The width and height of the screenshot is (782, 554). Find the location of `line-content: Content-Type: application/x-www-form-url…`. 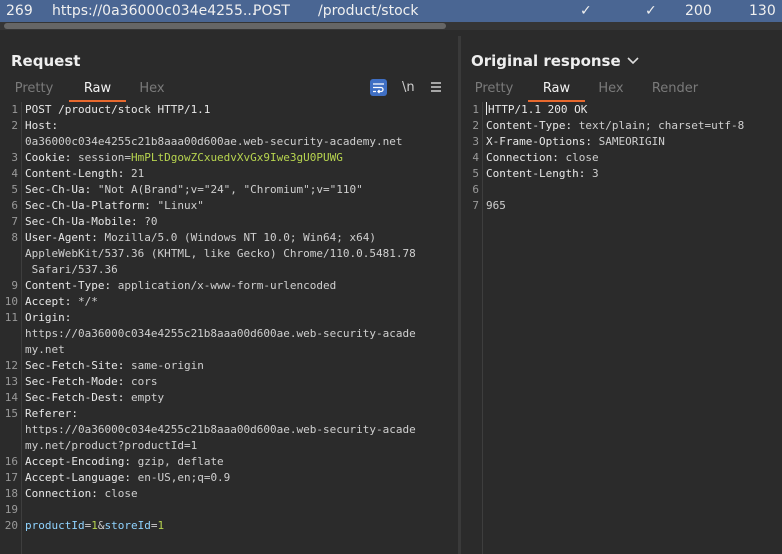

line-content: Content-Type: application/x-www-form-url… is located at coordinates (180, 286).